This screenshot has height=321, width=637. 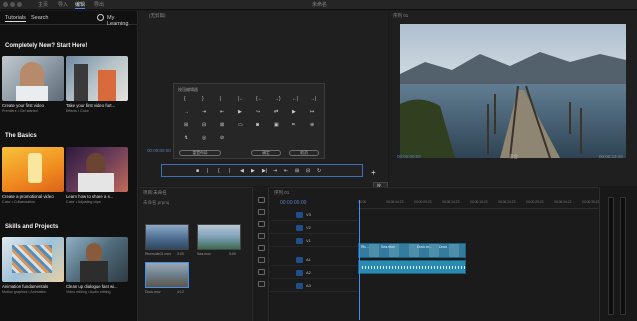 What do you see at coordinates (359, 260) in the screenshot?
I see `playhead` at bounding box center [359, 260].